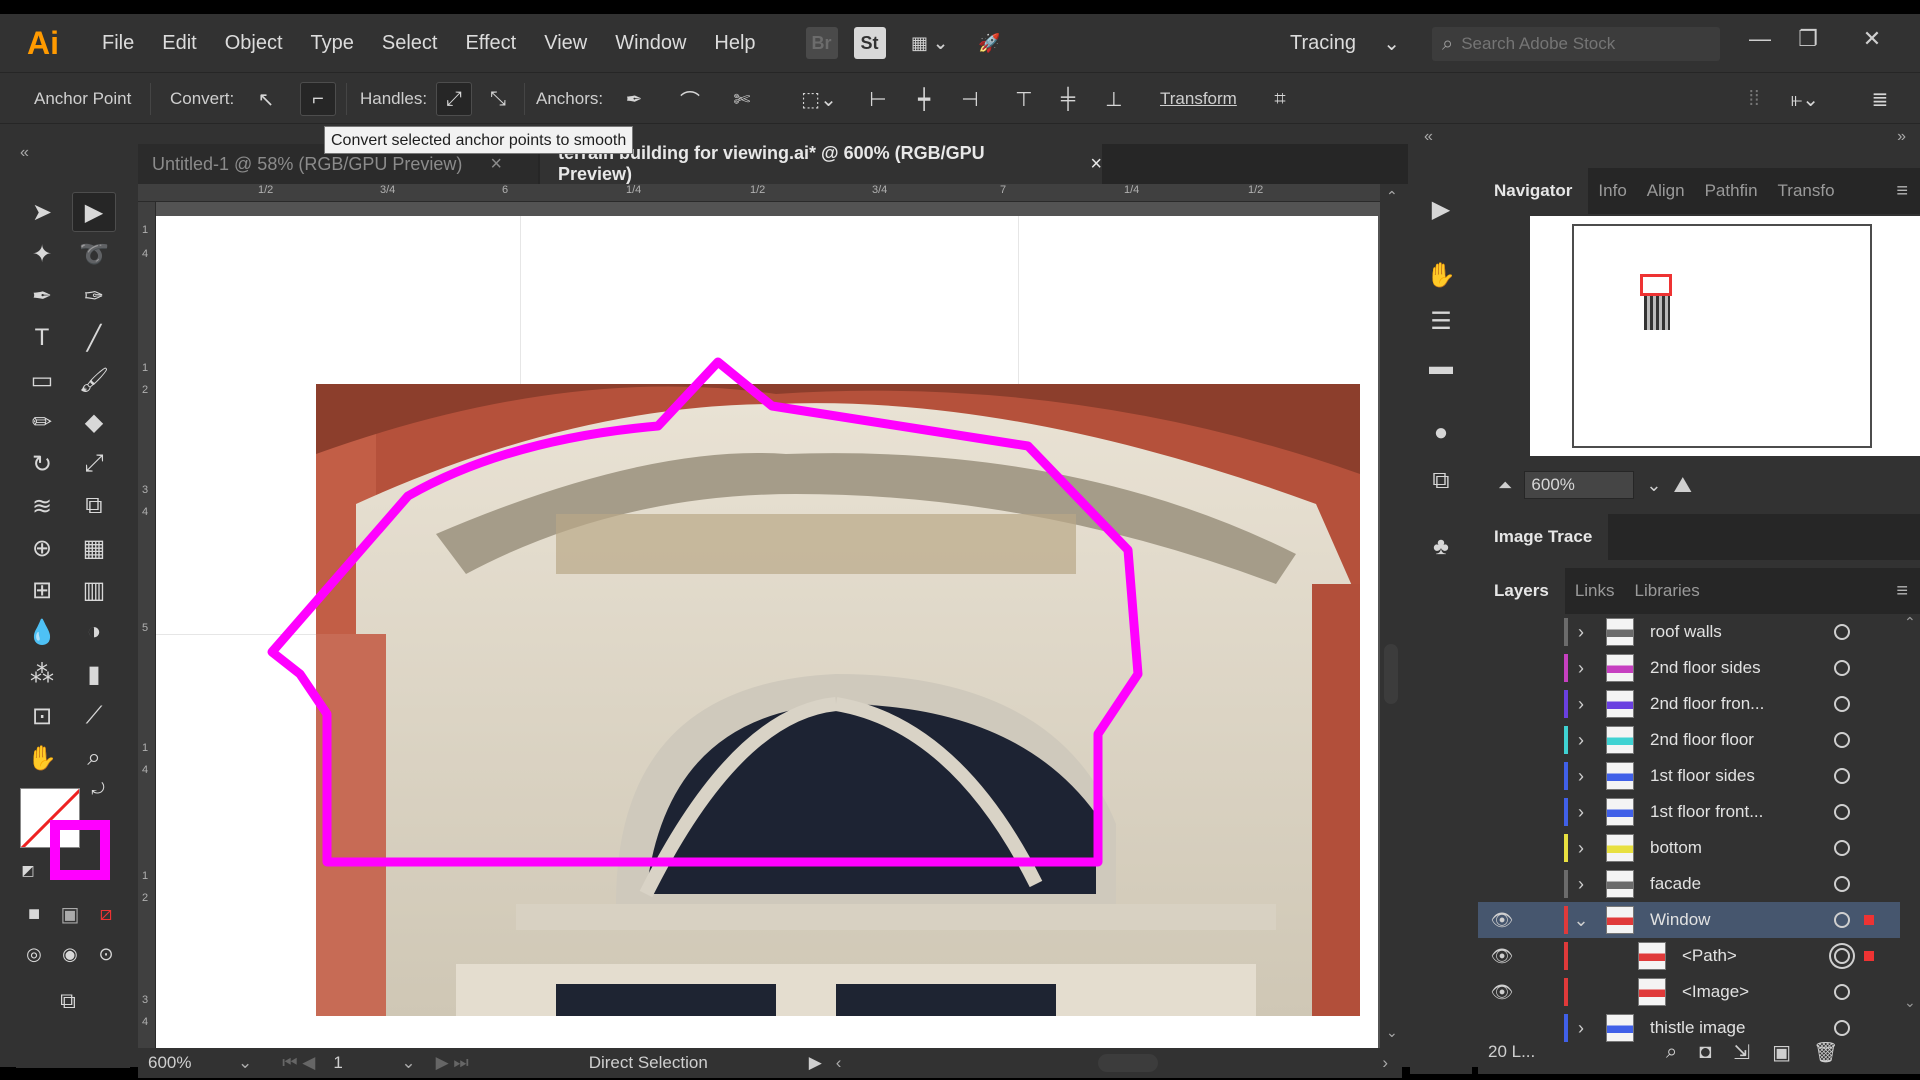  What do you see at coordinates (1280, 99) in the screenshot?
I see `isolate-object-icon: ⌗` at bounding box center [1280, 99].